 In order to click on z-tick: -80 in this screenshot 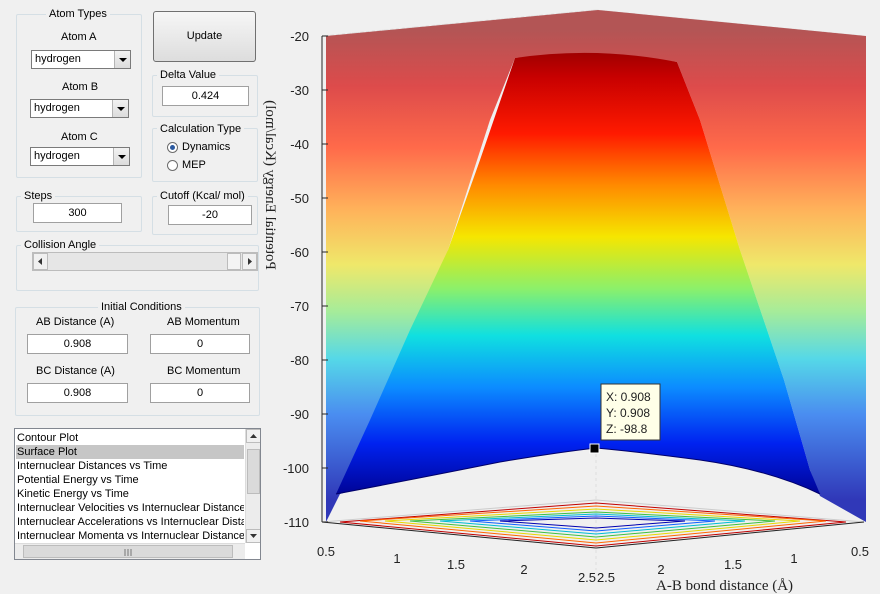, I will do `click(299, 360)`.